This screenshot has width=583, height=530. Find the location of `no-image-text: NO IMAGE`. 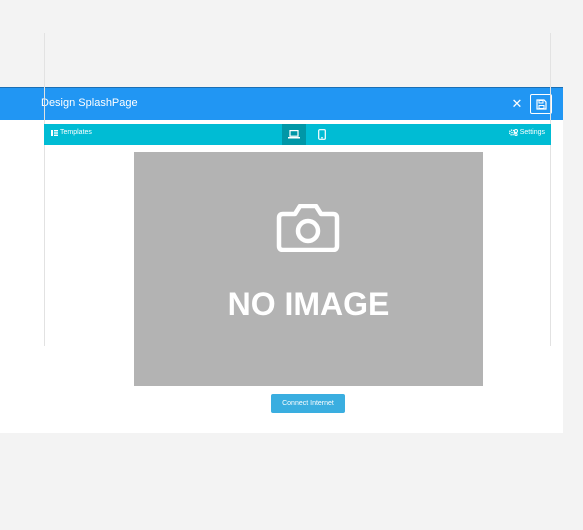

no-image-text: NO IMAGE is located at coordinates (308, 304).